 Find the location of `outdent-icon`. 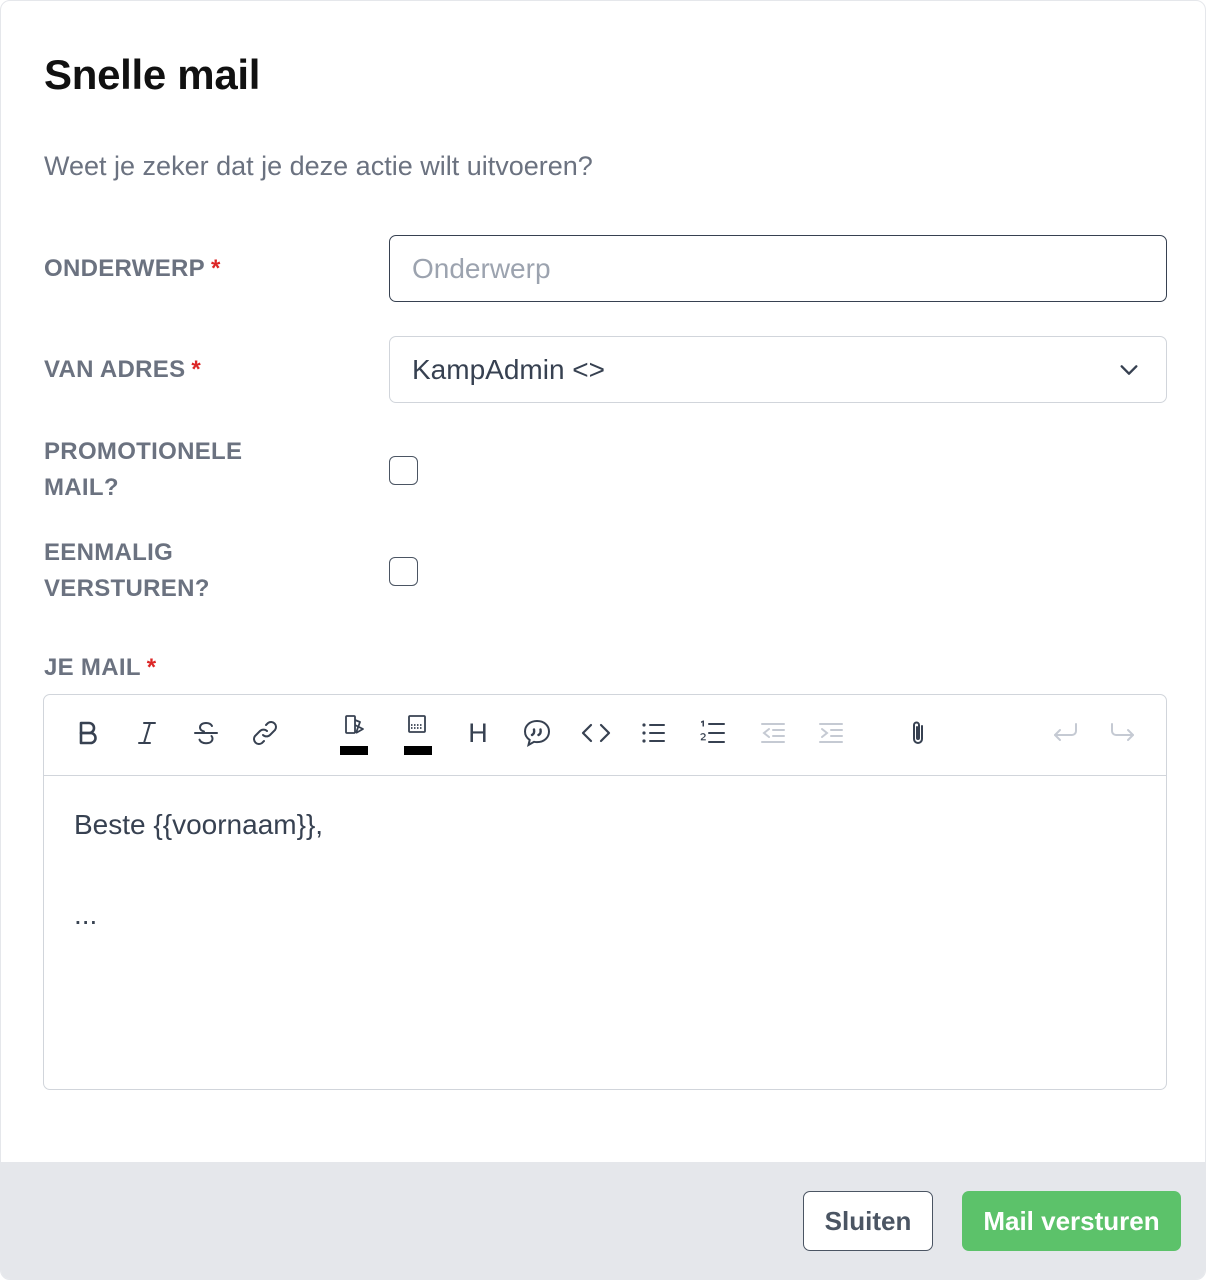

outdent-icon is located at coordinates (773, 733).